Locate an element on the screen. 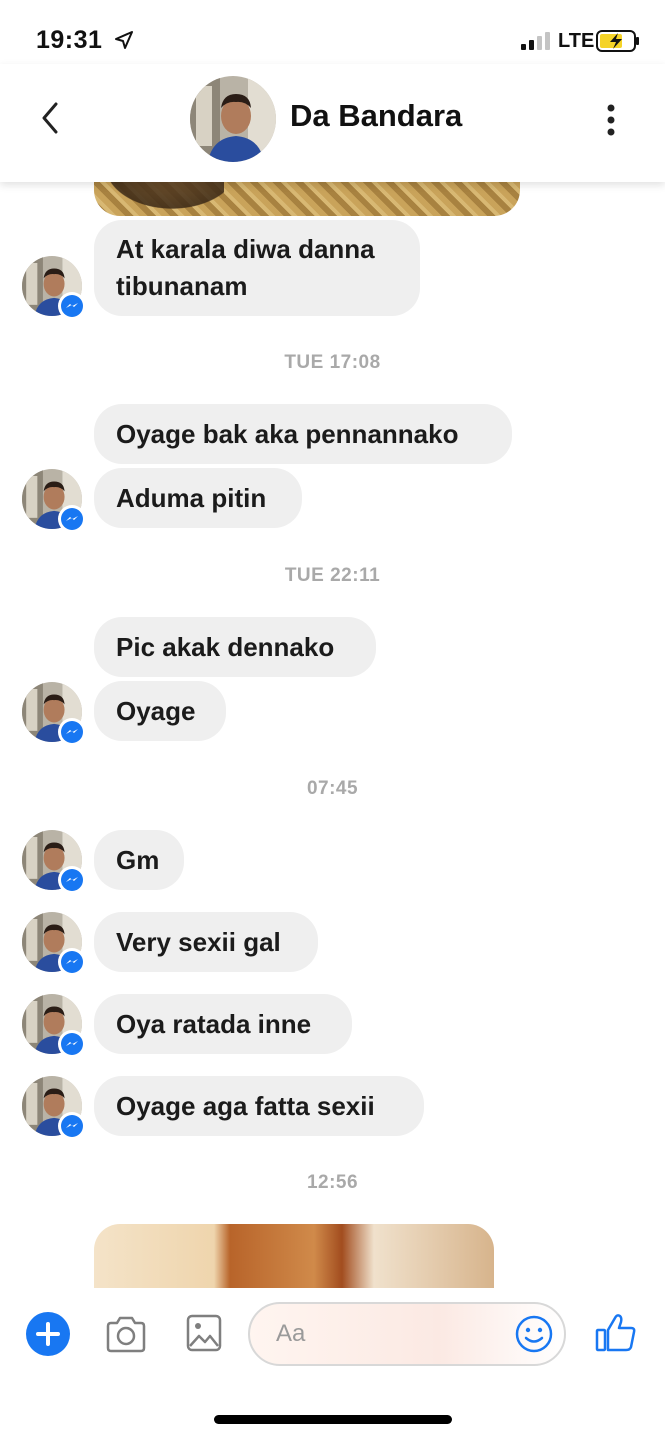  message-text: At karala diwa danna tibunanam is located at coordinates (245, 267).